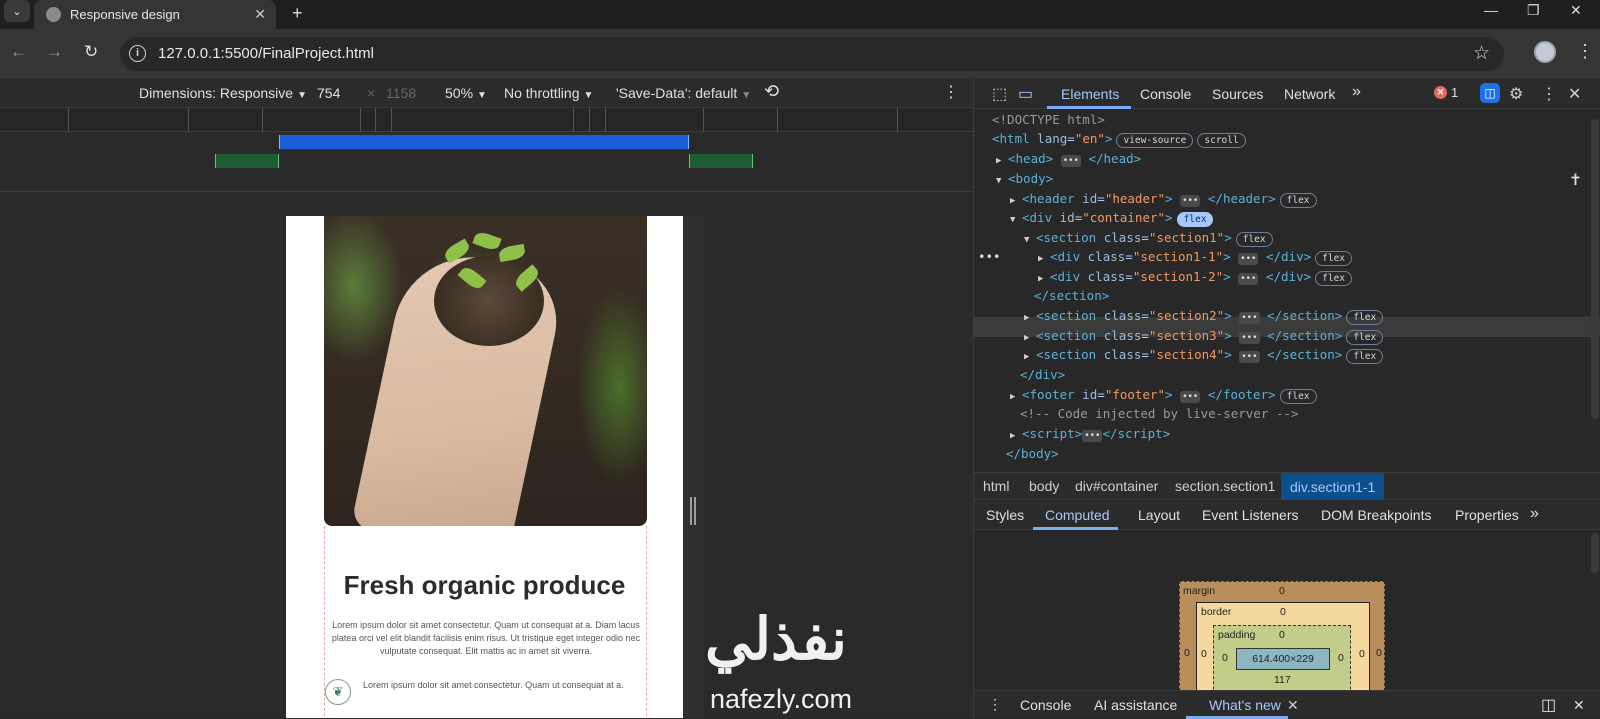 The height and width of the screenshot is (719, 1600). What do you see at coordinates (1148, 238) in the screenshot?
I see `dom-section1: ▼ <section class="section1"> flex` at bounding box center [1148, 238].